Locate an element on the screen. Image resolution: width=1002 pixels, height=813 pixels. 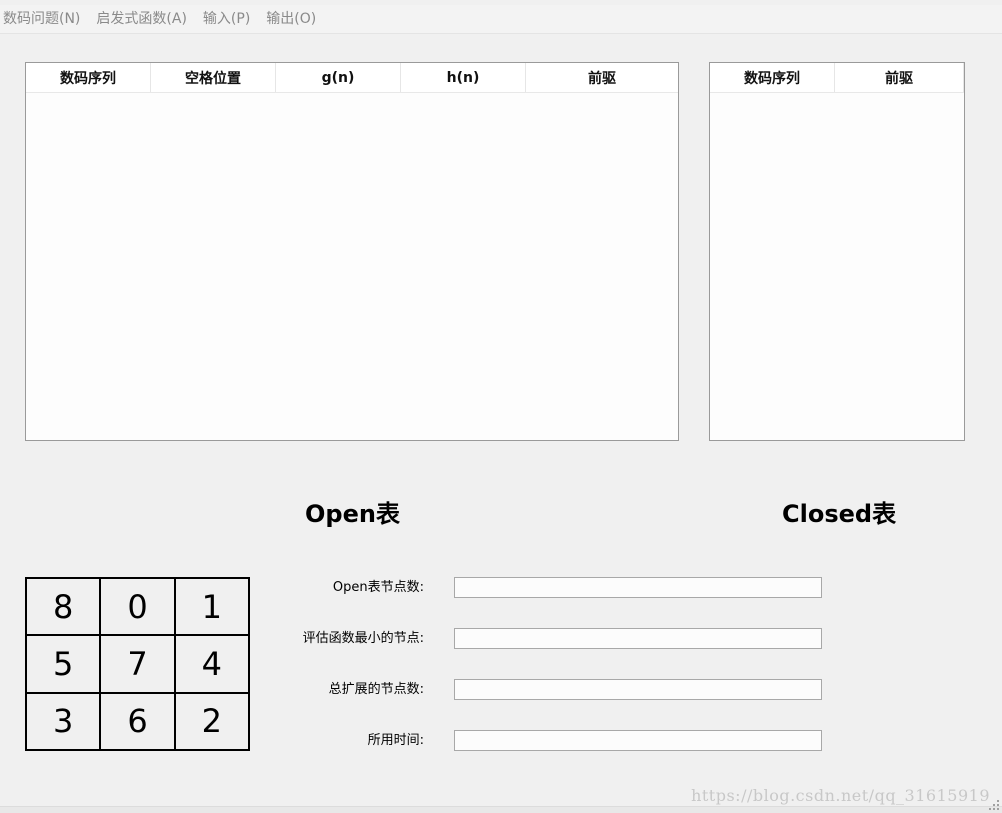
closed-table: 数码序列 前驱 is located at coordinates (837, 251).